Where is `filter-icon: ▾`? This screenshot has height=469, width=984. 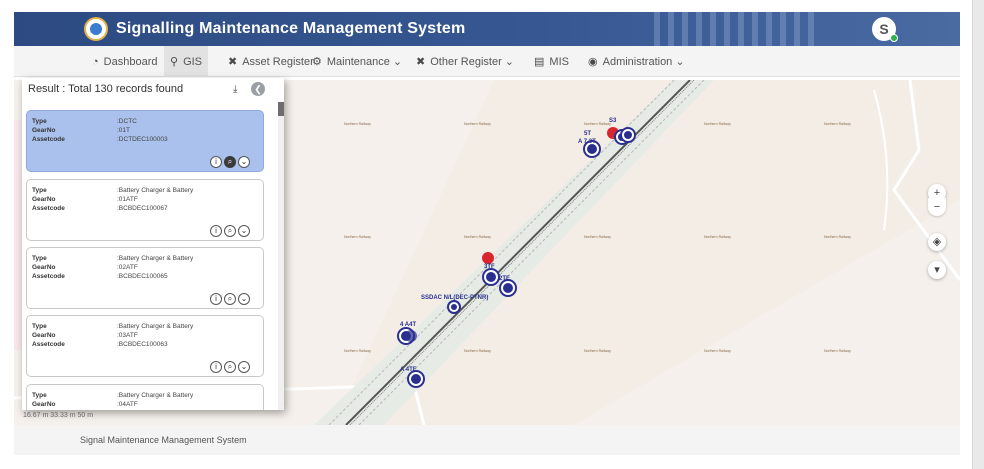
filter-icon: ▾ is located at coordinates (937, 270).